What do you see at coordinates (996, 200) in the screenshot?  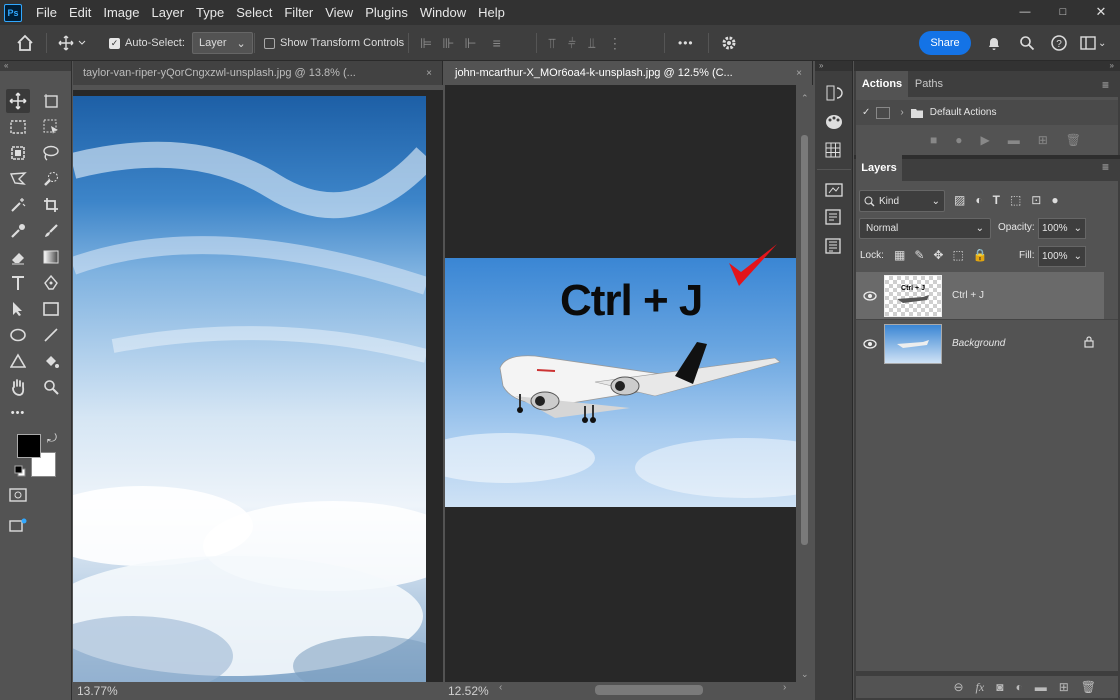 I see `type-filter-icon: T` at bounding box center [996, 200].